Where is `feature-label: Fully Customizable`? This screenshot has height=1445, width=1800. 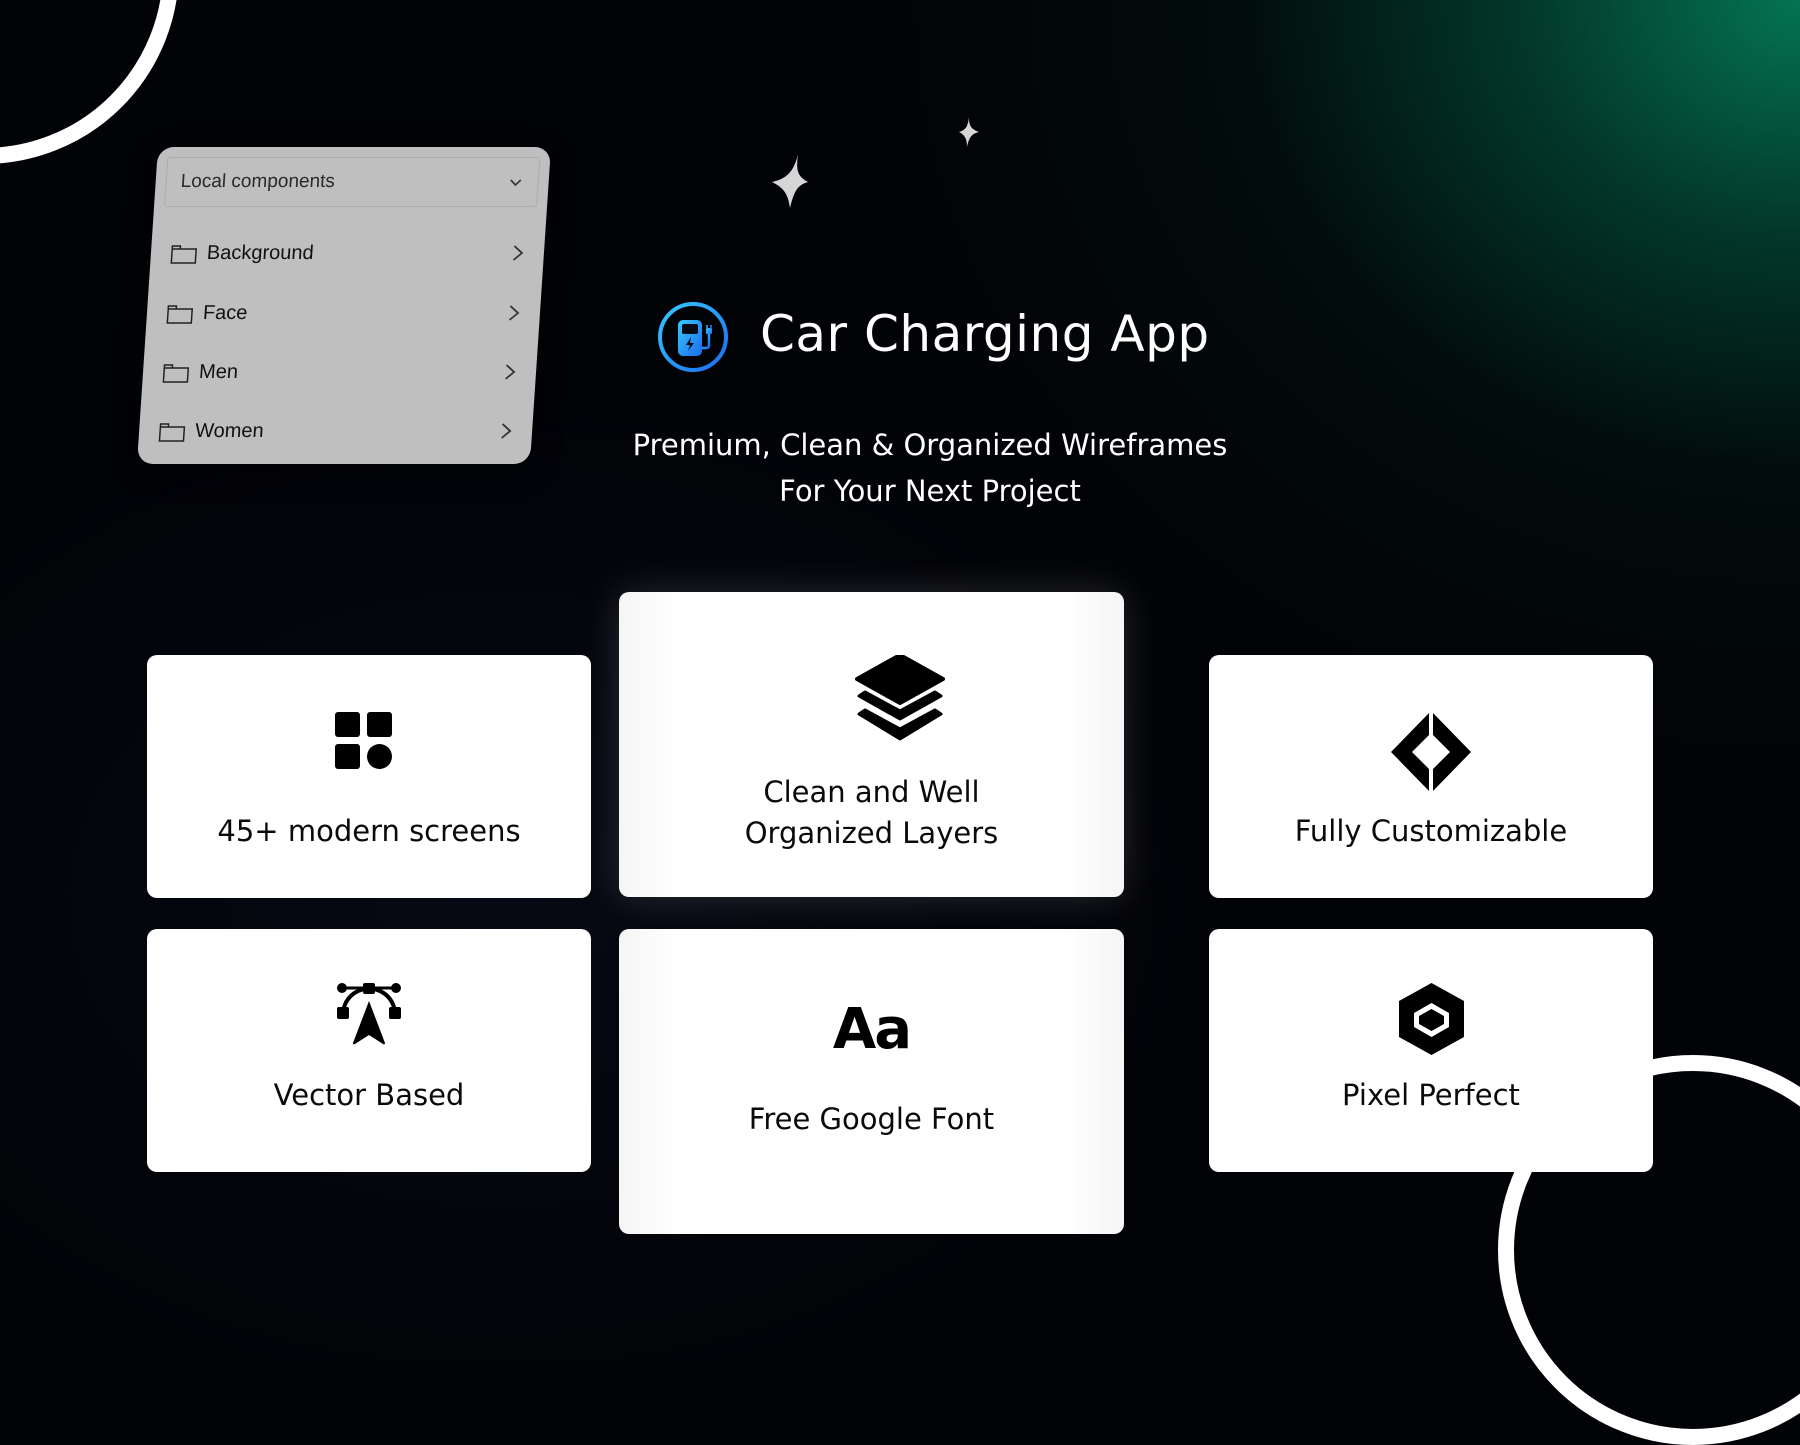 feature-label: Fully Customizable is located at coordinates (1431, 831).